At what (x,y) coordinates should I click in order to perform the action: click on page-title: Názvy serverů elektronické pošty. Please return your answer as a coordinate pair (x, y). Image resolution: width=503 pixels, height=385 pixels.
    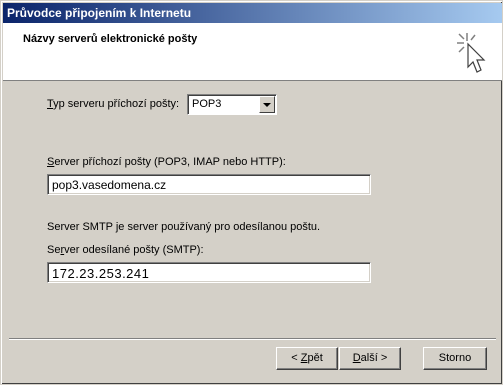
    Looking at the image, I should click on (110, 39).